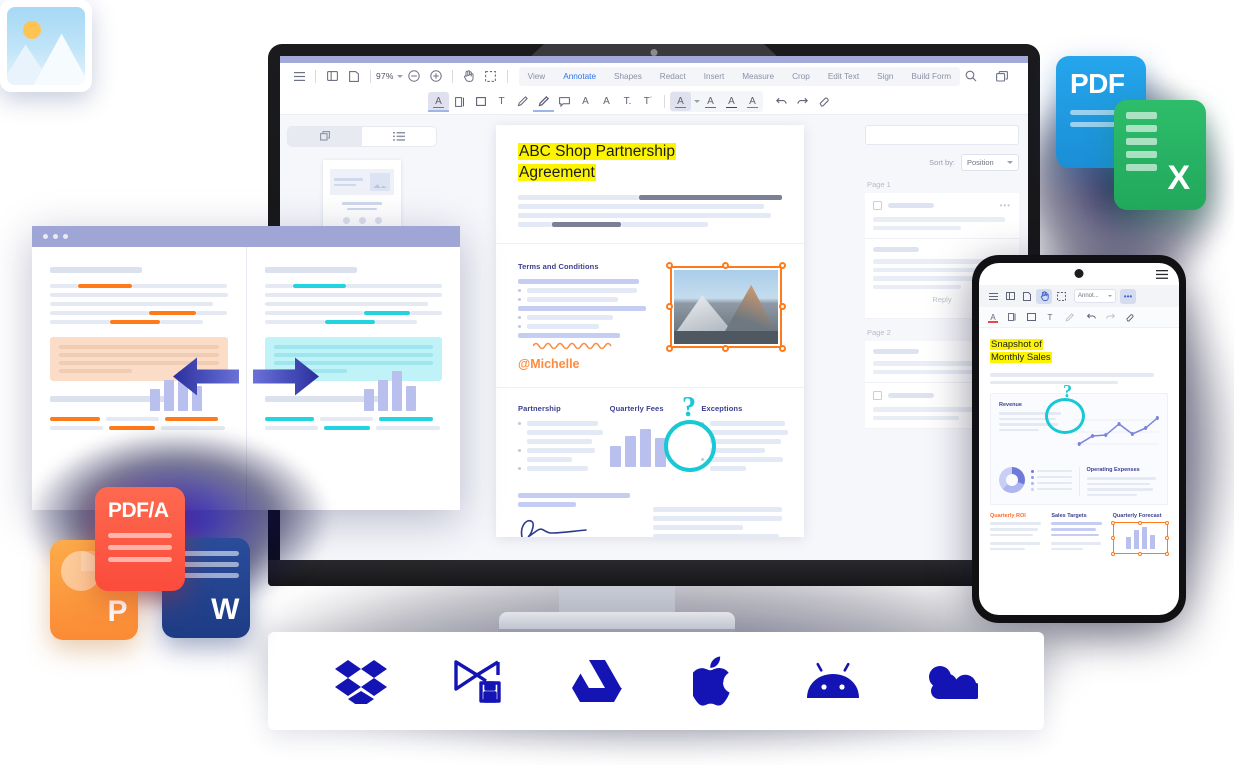  Describe the element at coordinates (325, 136) in the screenshot. I see `thumbnail-grid-icon` at that location.